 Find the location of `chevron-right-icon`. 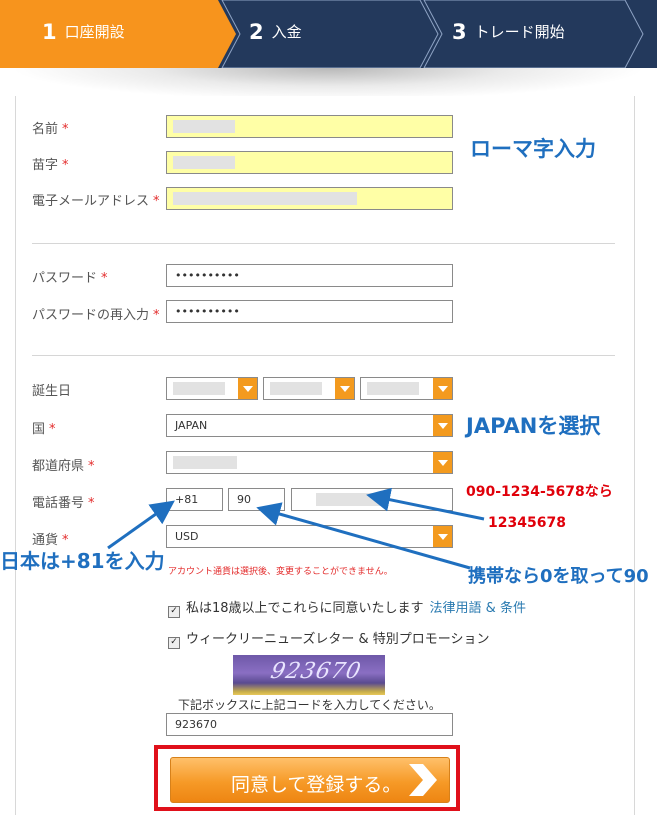

chevron-right-icon is located at coordinates (423, 780).